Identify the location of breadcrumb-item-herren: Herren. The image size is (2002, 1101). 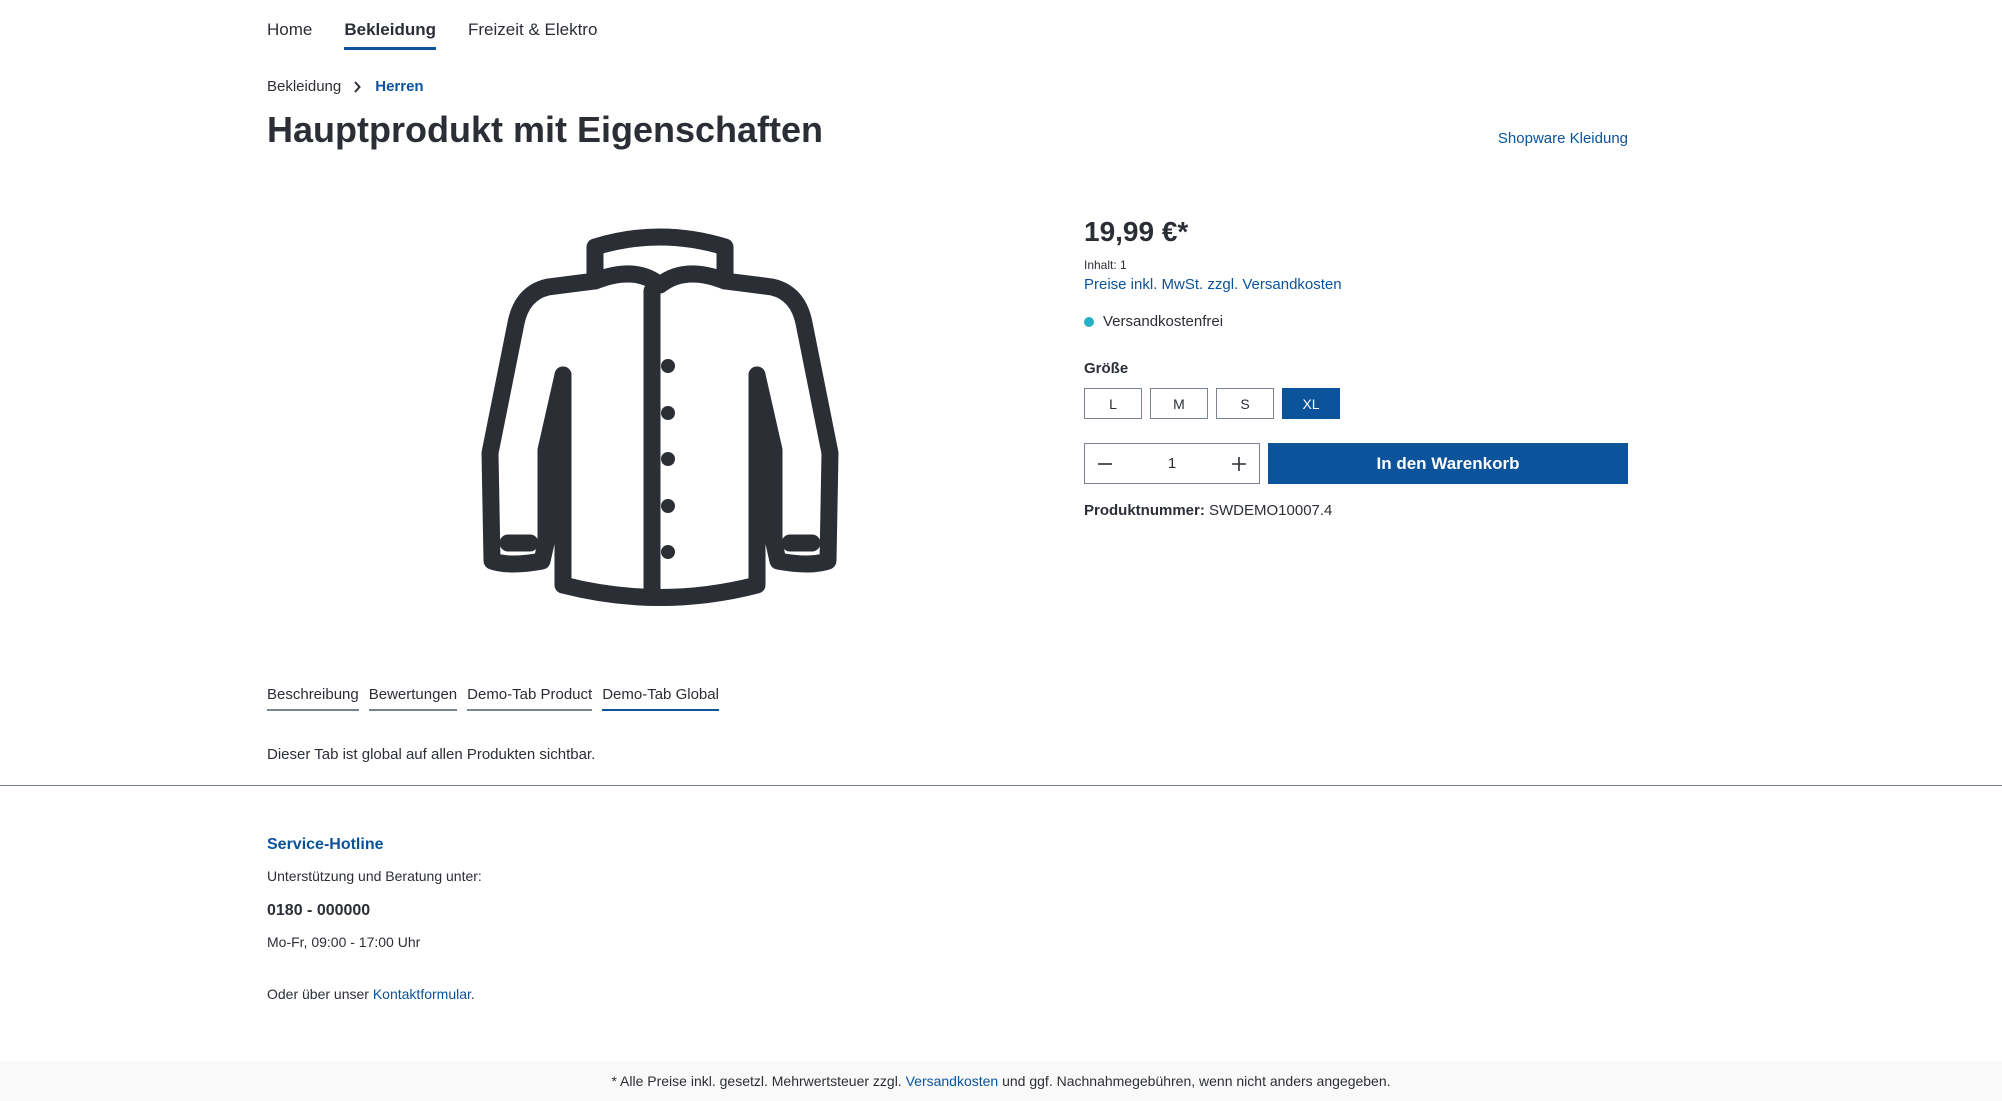
(399, 86).